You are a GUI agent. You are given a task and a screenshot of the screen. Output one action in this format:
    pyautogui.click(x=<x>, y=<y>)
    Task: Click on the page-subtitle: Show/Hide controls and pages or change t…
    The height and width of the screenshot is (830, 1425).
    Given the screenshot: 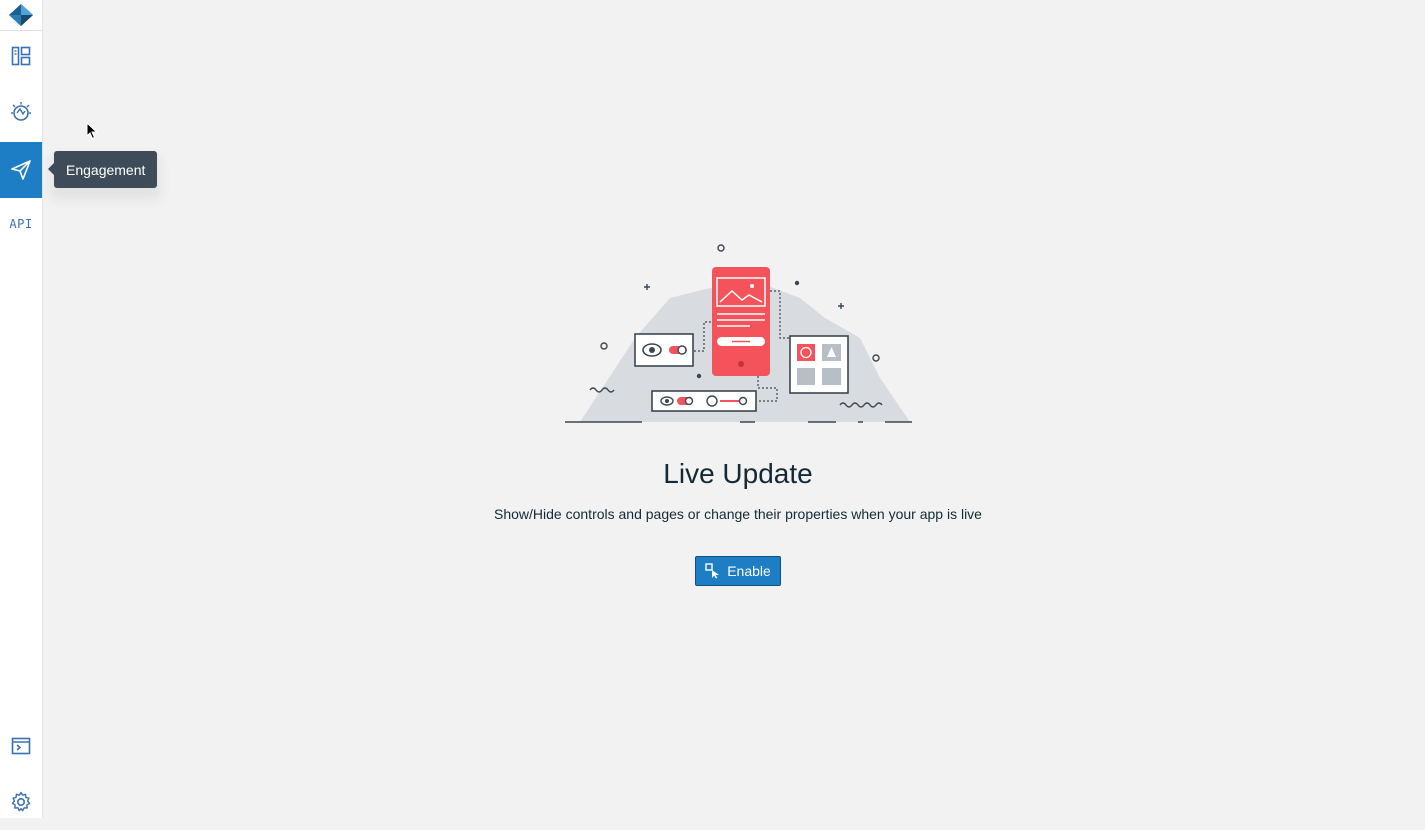 What is the action you would take?
    pyautogui.click(x=738, y=514)
    